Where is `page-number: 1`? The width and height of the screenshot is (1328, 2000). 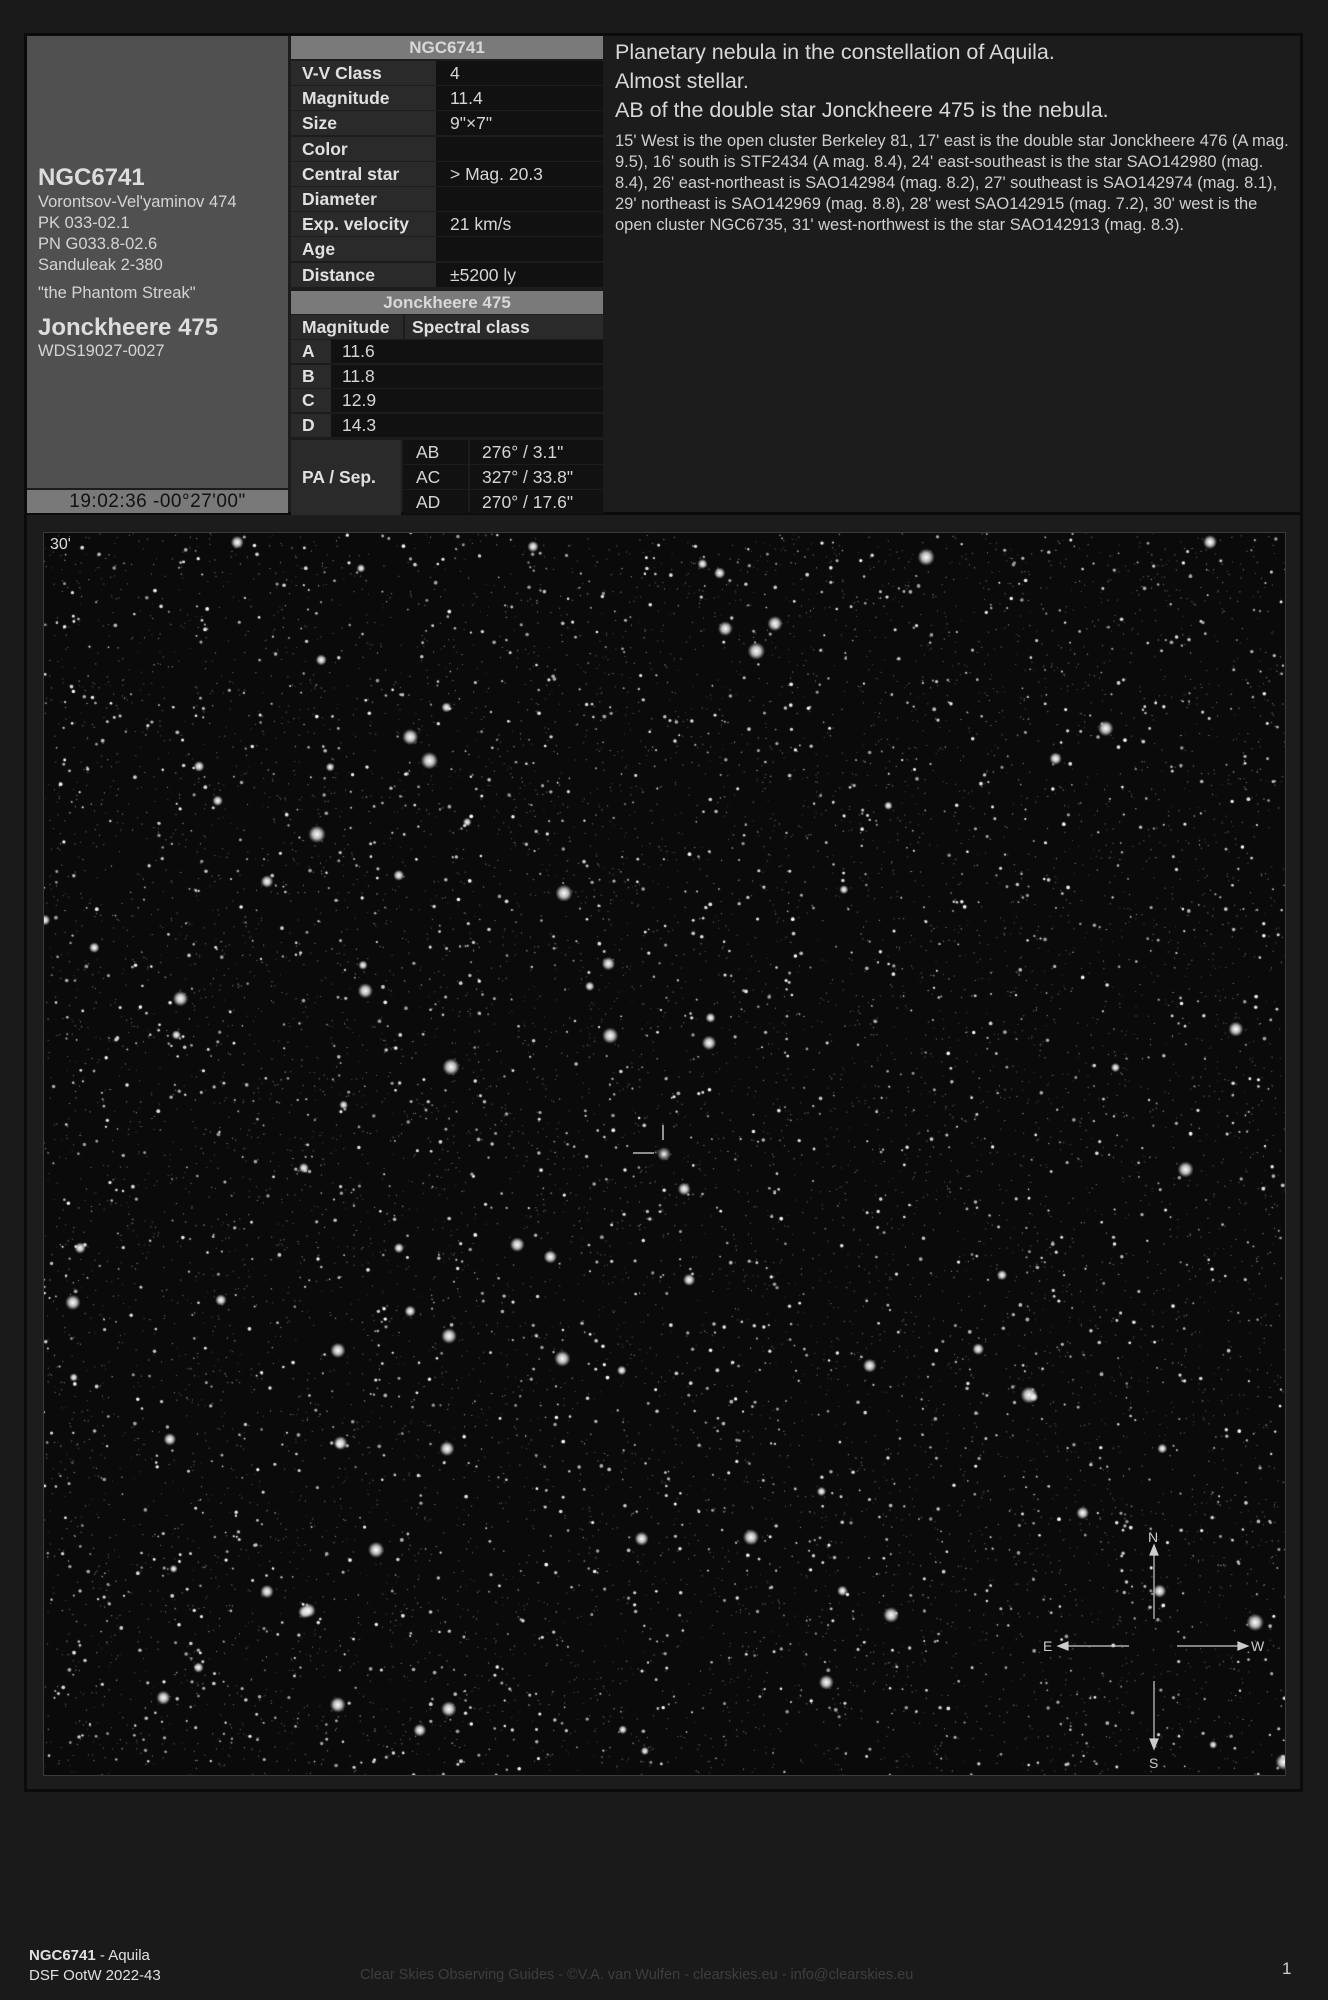 page-number: 1 is located at coordinates (1287, 1968).